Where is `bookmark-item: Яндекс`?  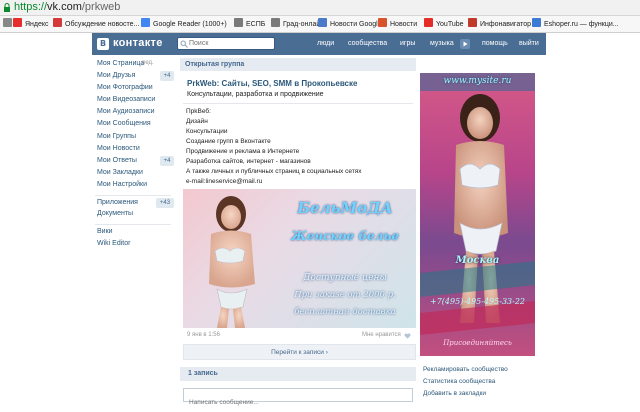 bookmark-item: Яндекс is located at coordinates (31, 24).